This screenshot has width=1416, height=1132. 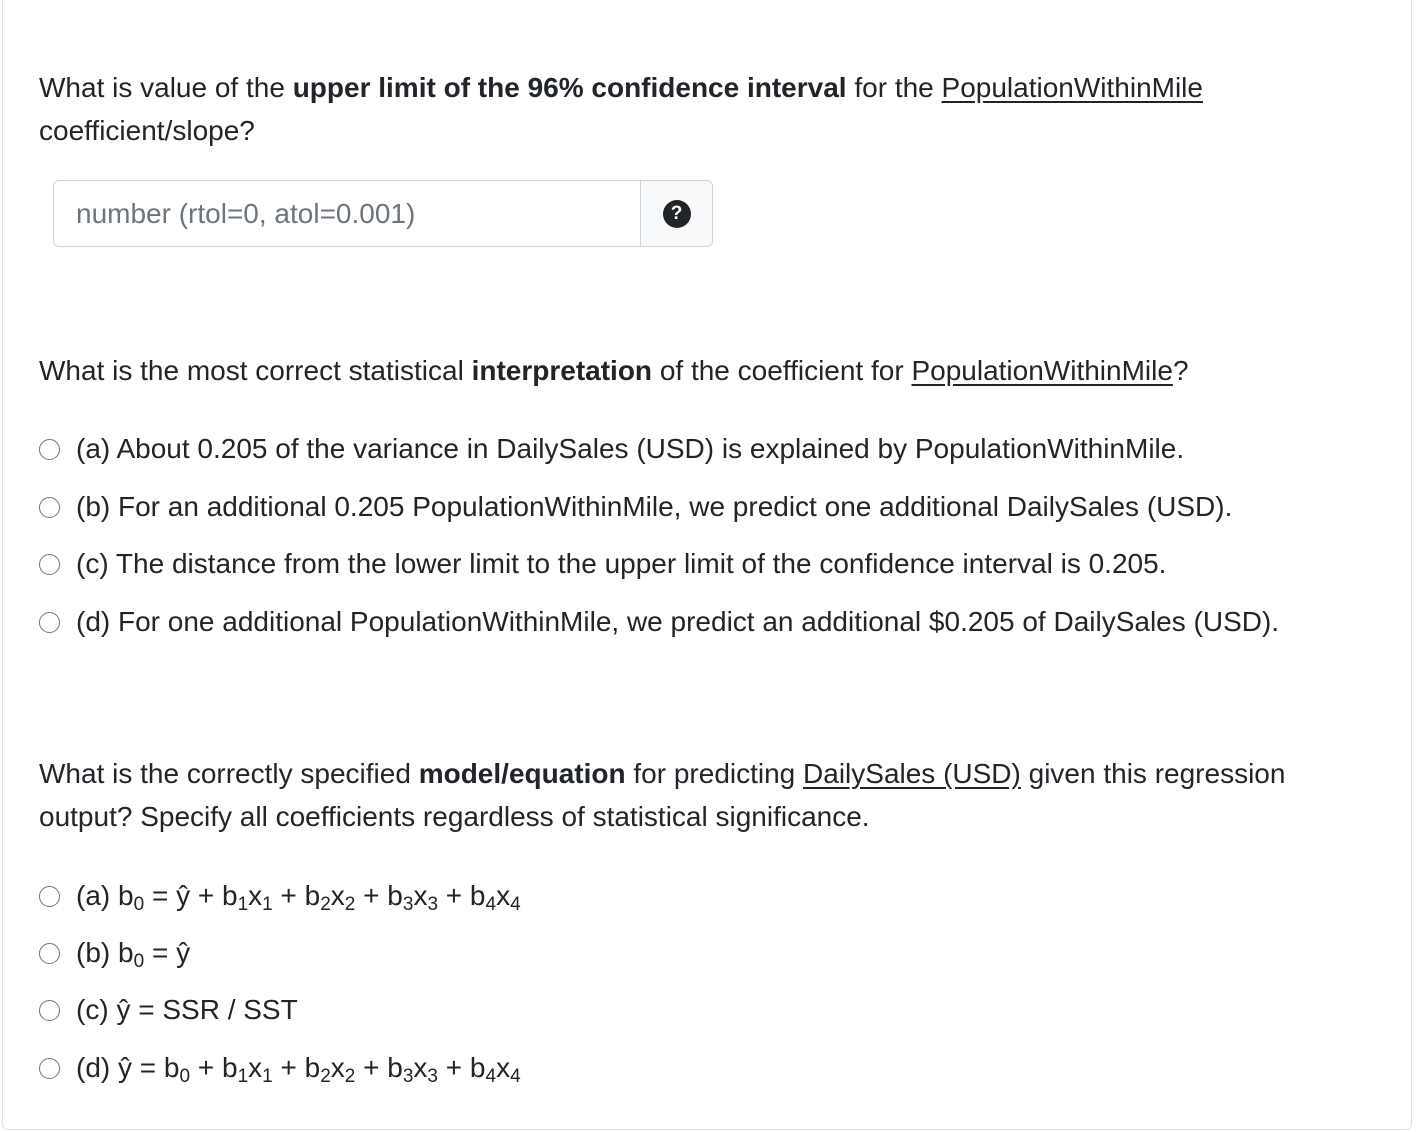 I want to click on q1-line2: coefficient/slope?, so click(x=147, y=130).